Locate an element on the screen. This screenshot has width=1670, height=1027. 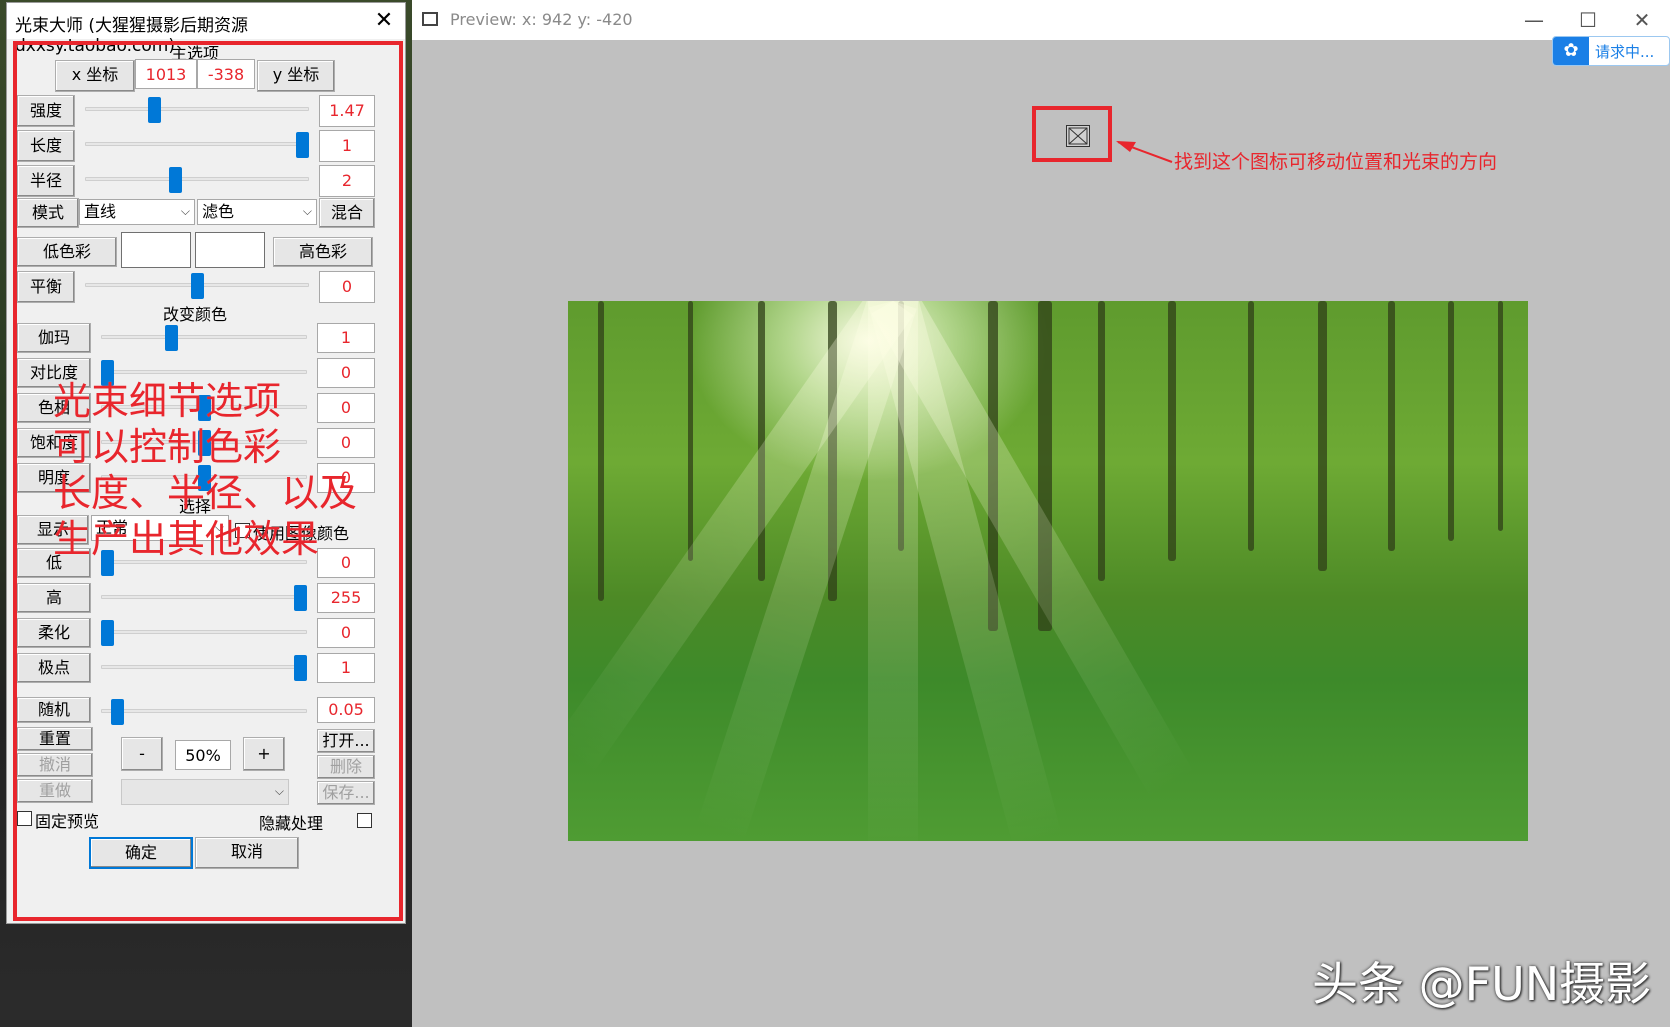
cancel-button: 取消 is located at coordinates (247, 853).